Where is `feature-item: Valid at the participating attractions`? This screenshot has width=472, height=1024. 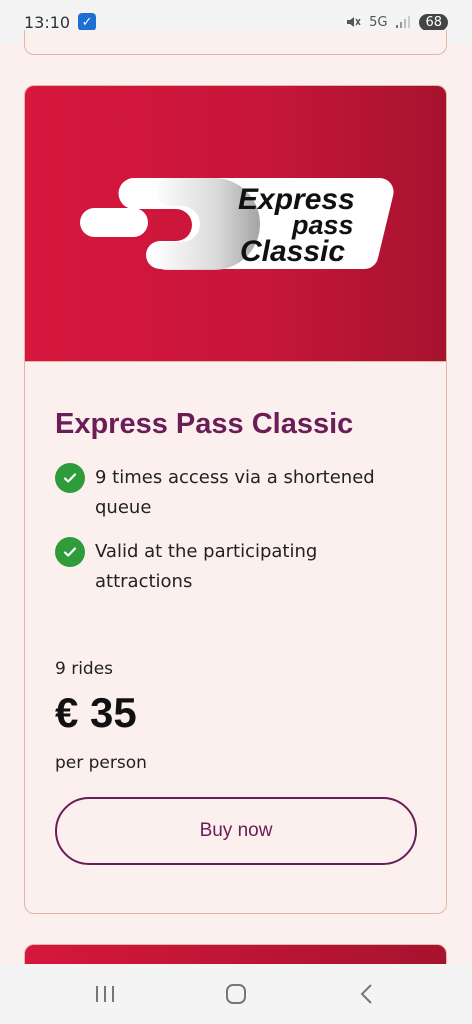 feature-item: Valid at the participating attractions is located at coordinates (235, 567).